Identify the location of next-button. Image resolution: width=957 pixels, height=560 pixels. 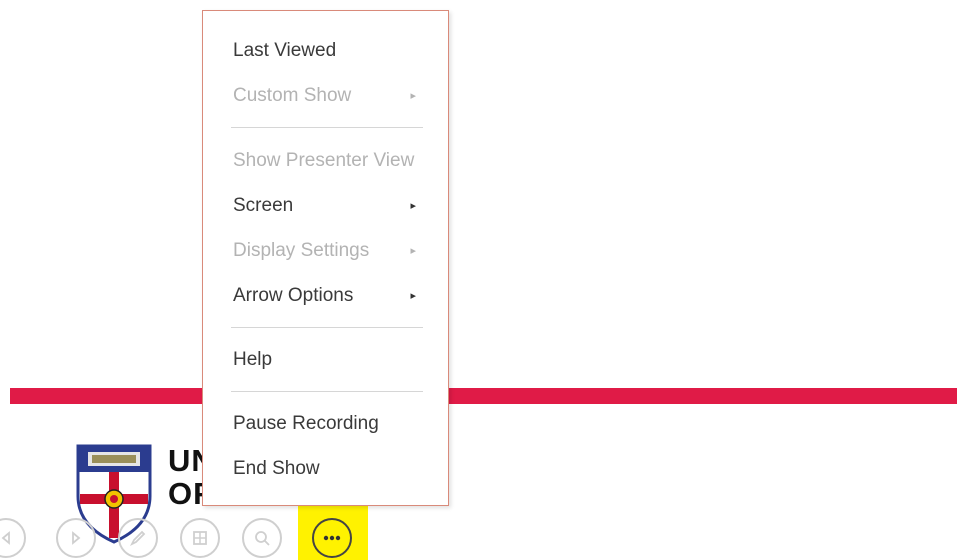
(76, 538).